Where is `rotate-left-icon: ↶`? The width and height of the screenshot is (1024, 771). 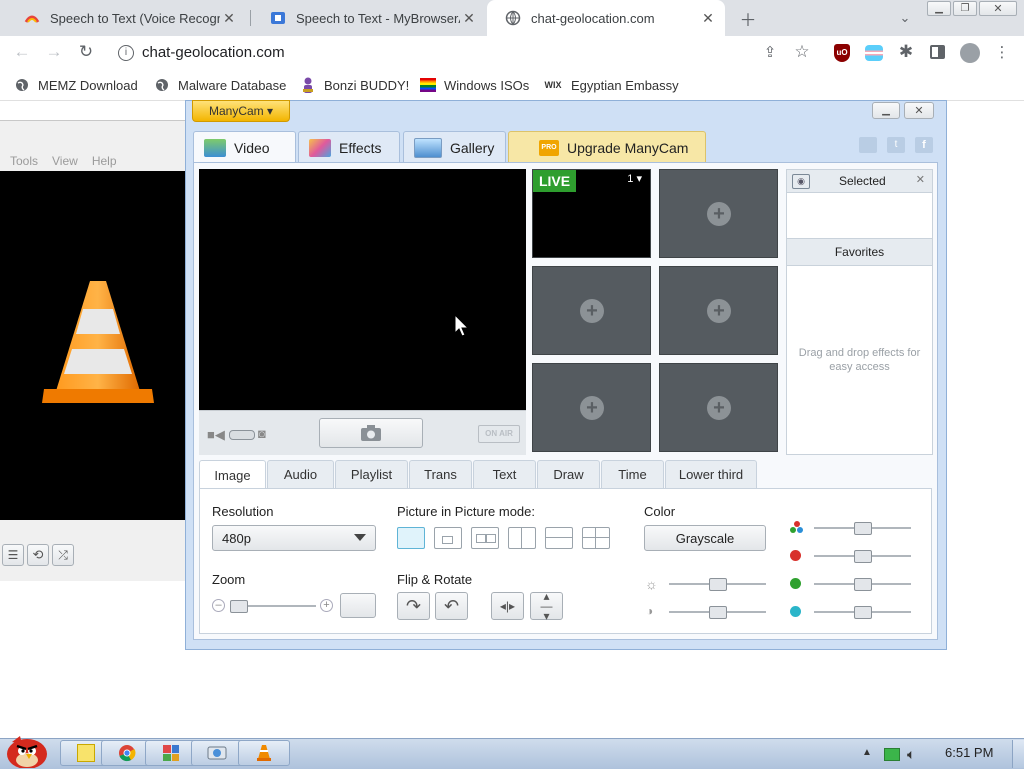
rotate-left-icon: ↶ is located at coordinates (451, 606).